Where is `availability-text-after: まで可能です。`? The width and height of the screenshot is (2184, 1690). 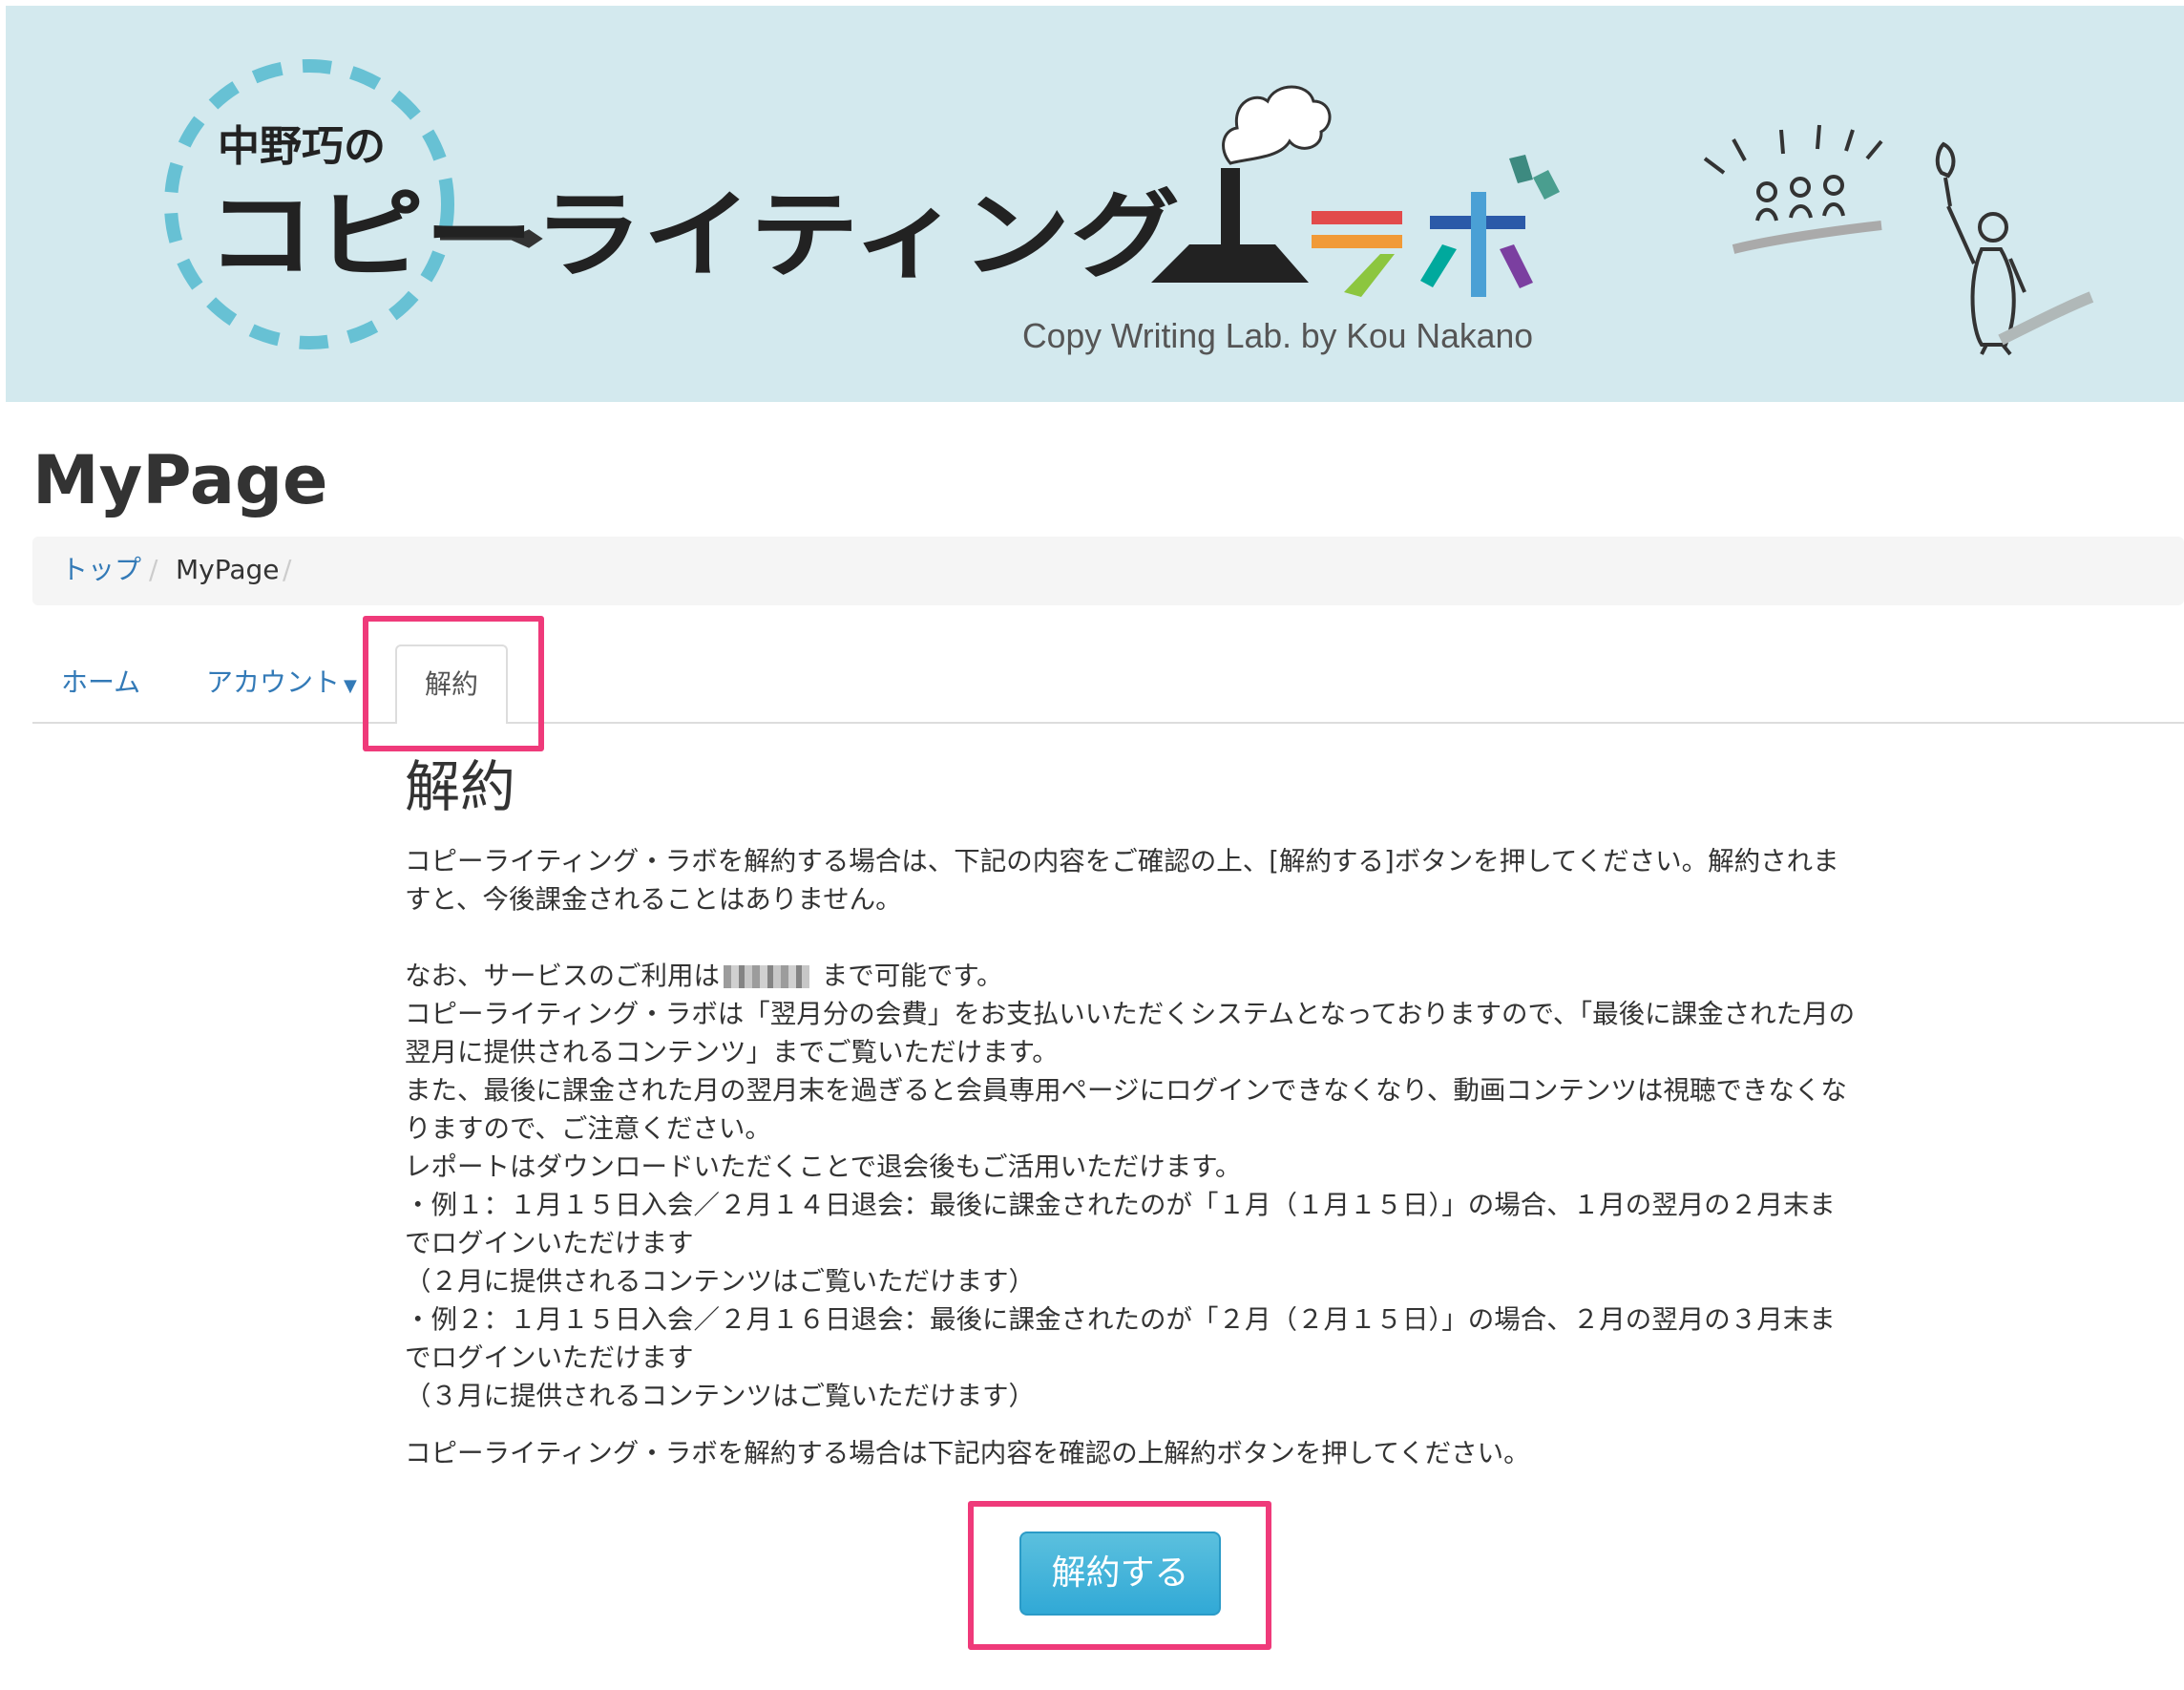 availability-text-after: まで可能です。 is located at coordinates (908, 976).